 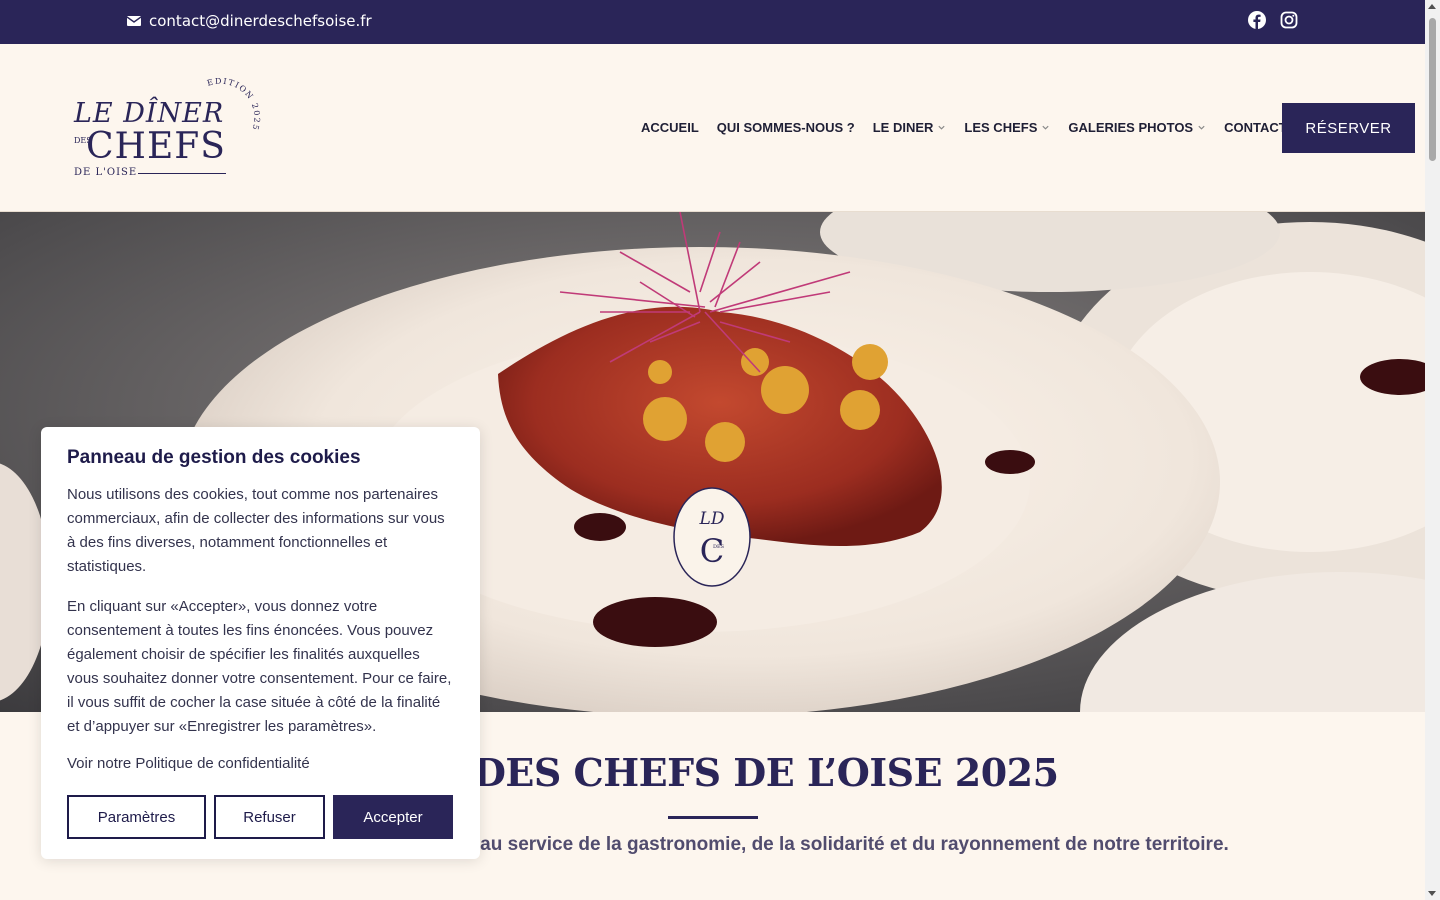 What do you see at coordinates (260, 21) in the screenshot?
I see `contact-email-text: contact@dinerdeschefsoise.fr` at bounding box center [260, 21].